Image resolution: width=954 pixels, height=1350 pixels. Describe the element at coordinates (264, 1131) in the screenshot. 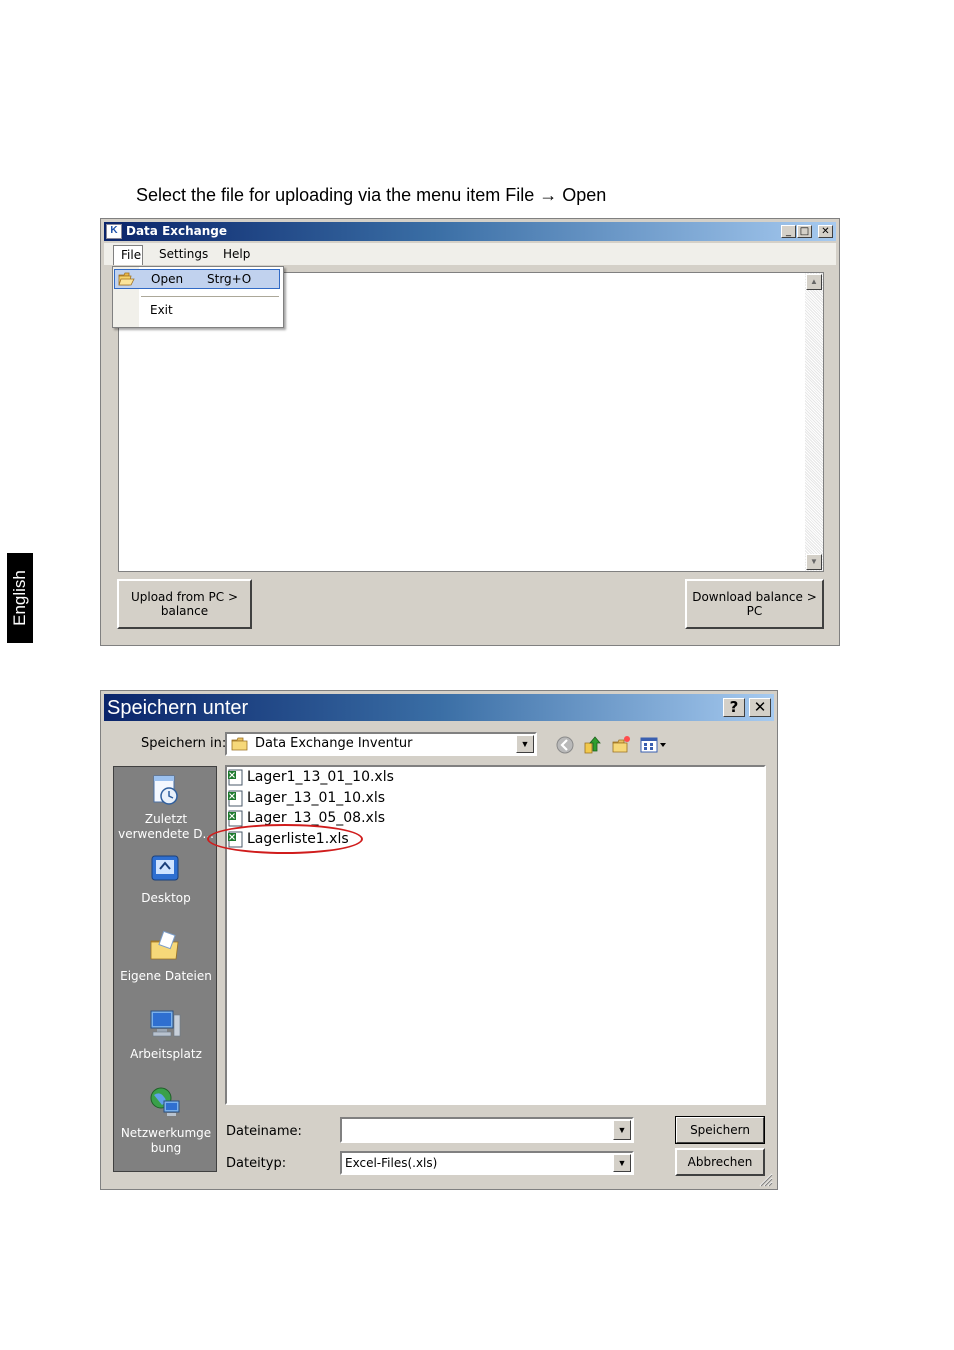

I see `filename-label: Dateiname:` at that location.